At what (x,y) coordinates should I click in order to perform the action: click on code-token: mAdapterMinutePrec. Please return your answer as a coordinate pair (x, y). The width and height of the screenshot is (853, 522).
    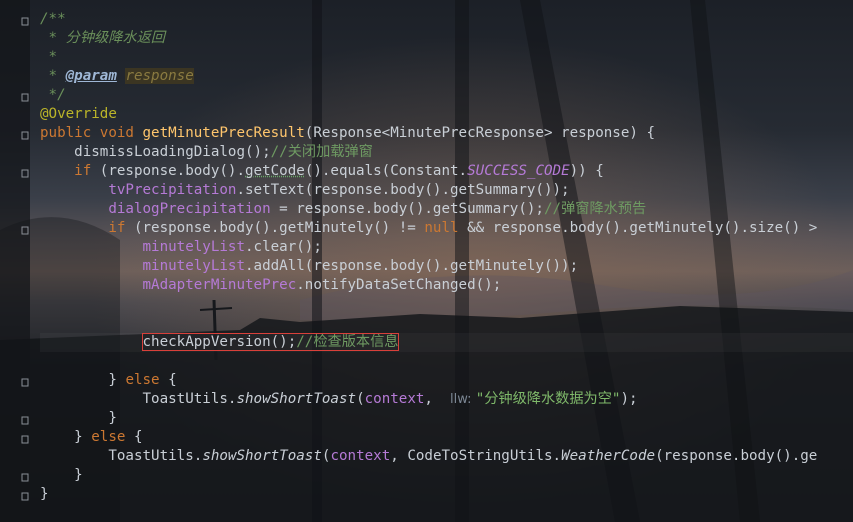
    Looking at the image, I should click on (219, 285).